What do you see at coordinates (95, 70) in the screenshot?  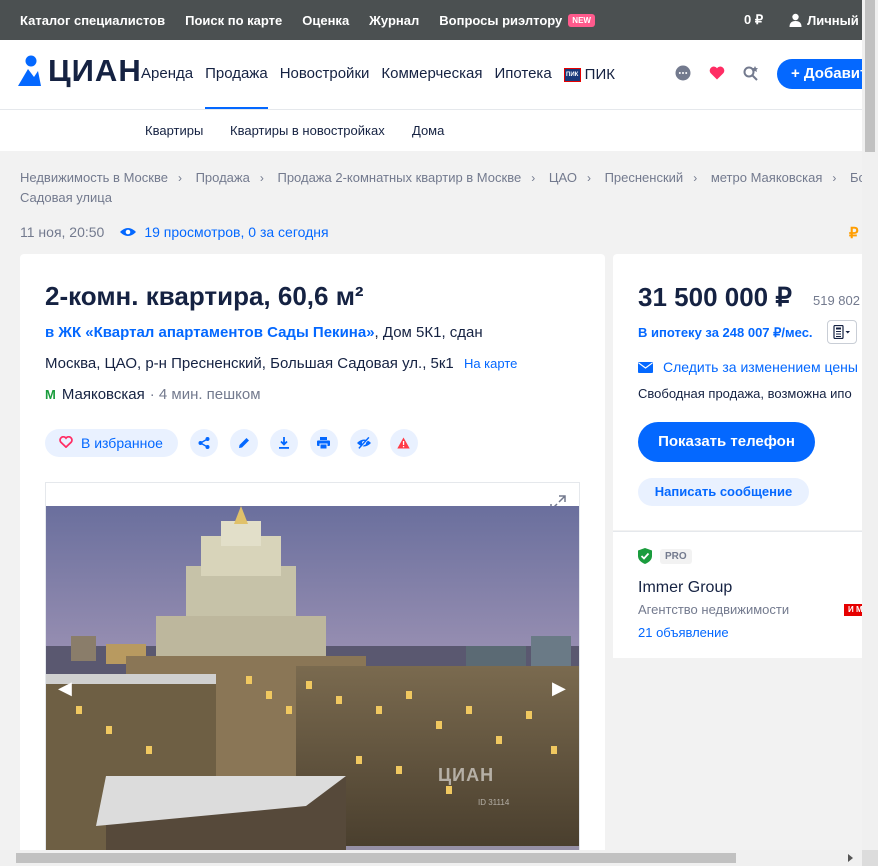 I see `logo-text: ЦИАН` at bounding box center [95, 70].